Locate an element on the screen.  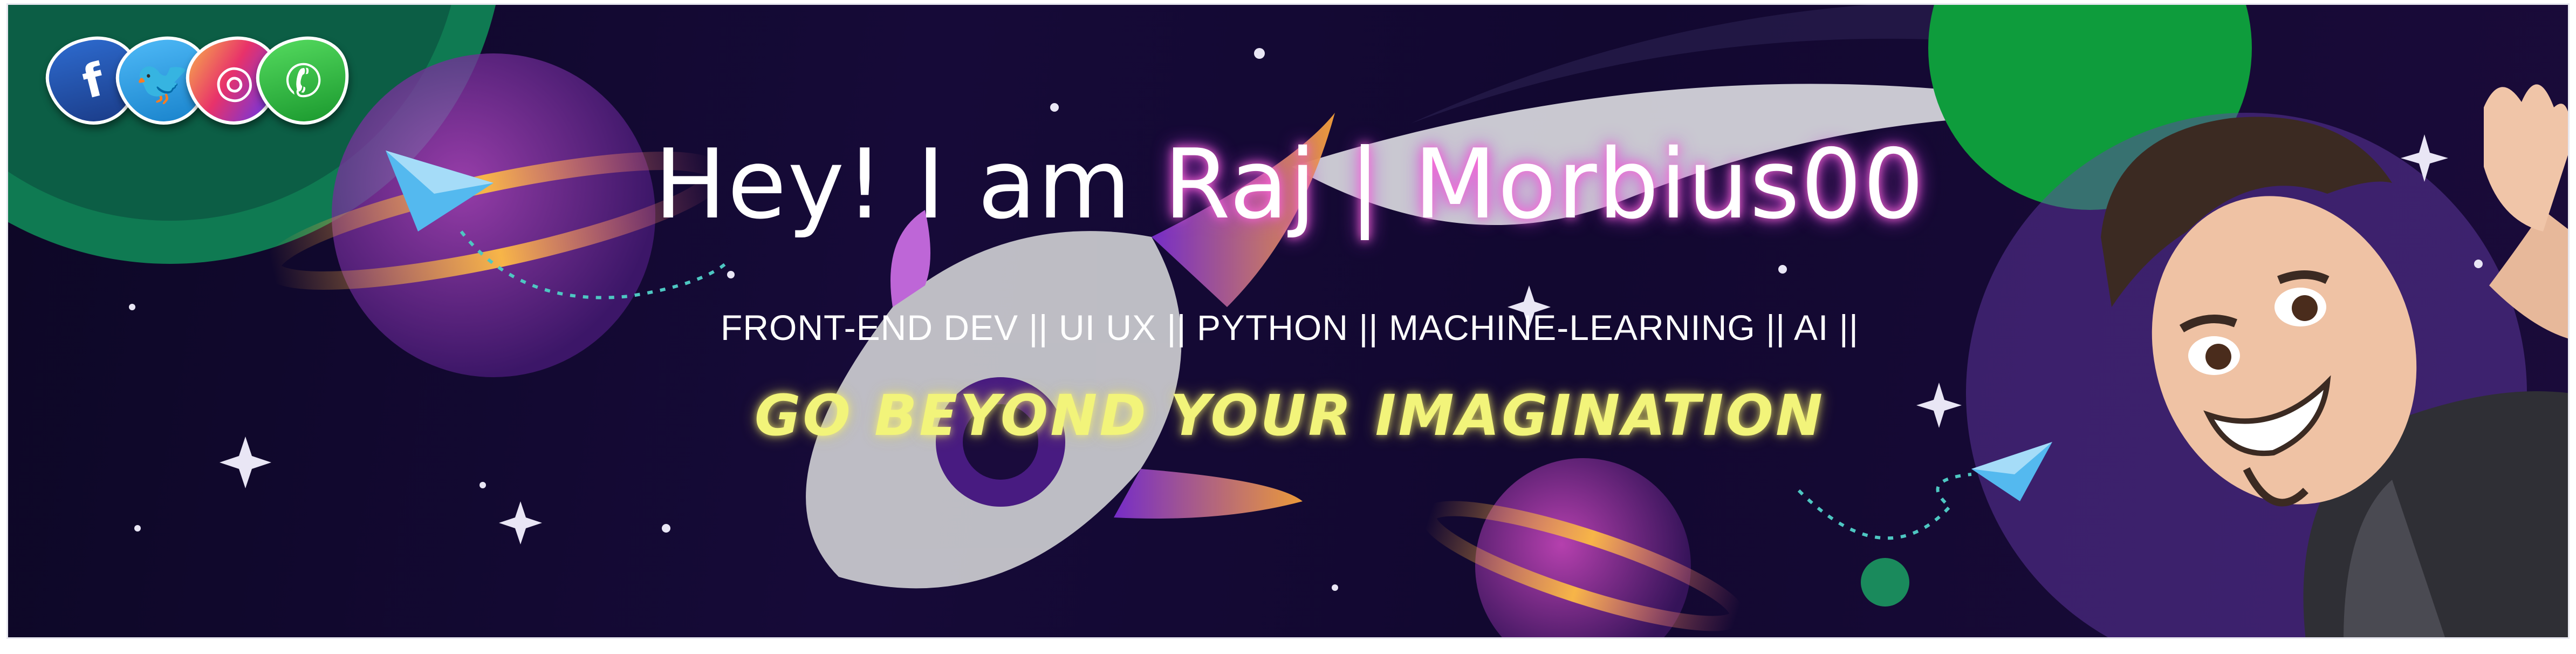
tagline: GO BEYOND YOUR IMAGINATION is located at coordinates (1289, 415).